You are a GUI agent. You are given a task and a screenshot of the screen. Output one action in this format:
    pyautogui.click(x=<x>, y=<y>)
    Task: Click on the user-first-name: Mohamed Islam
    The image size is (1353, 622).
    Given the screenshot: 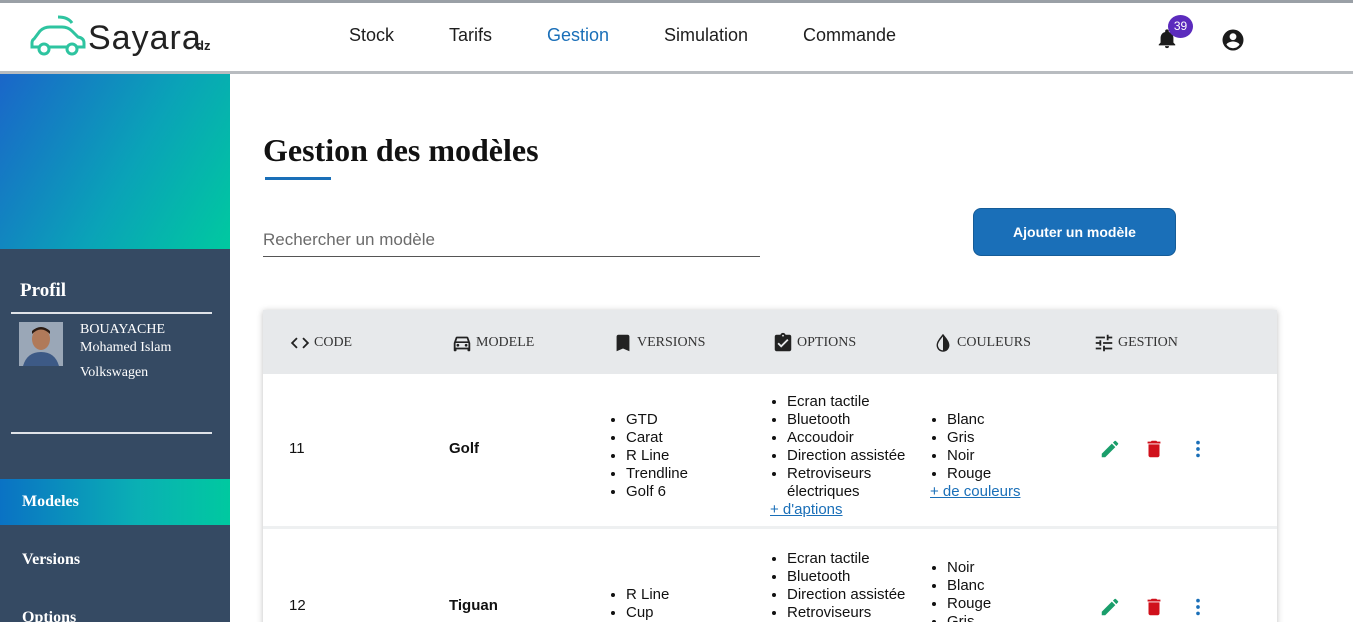 What is the action you would take?
    pyautogui.click(x=126, y=347)
    